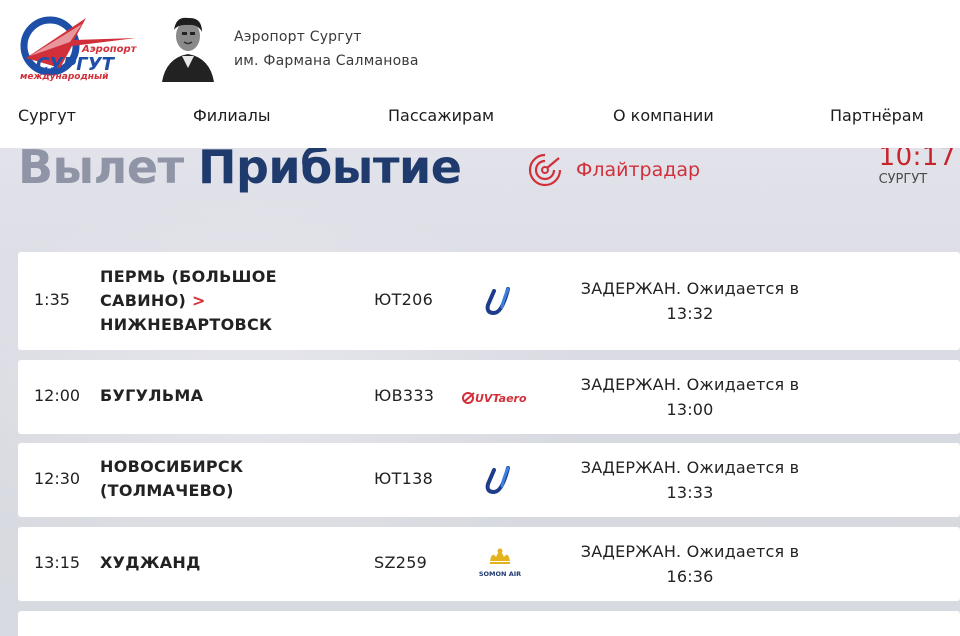 This screenshot has height=636, width=960. Describe the element at coordinates (298, 37) in the screenshot. I see `airport-name-line1: Аэропорт Сургут` at that location.